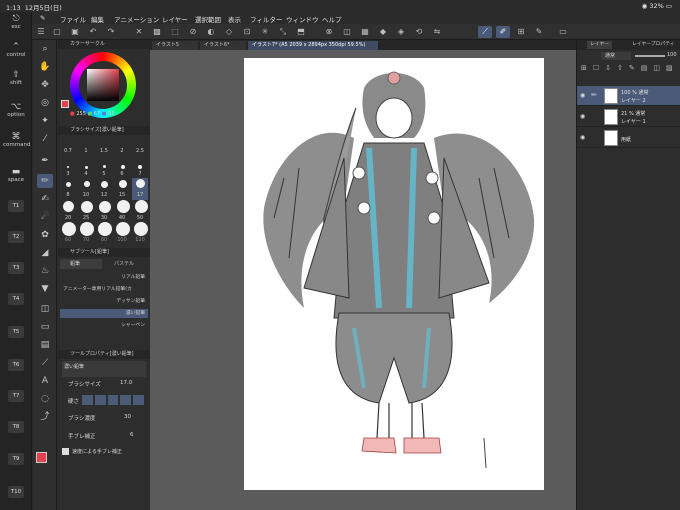  Describe the element at coordinates (104, 313) in the screenshot. I see `subtool-dark-pencil: 濃い鉛筆` at that location.